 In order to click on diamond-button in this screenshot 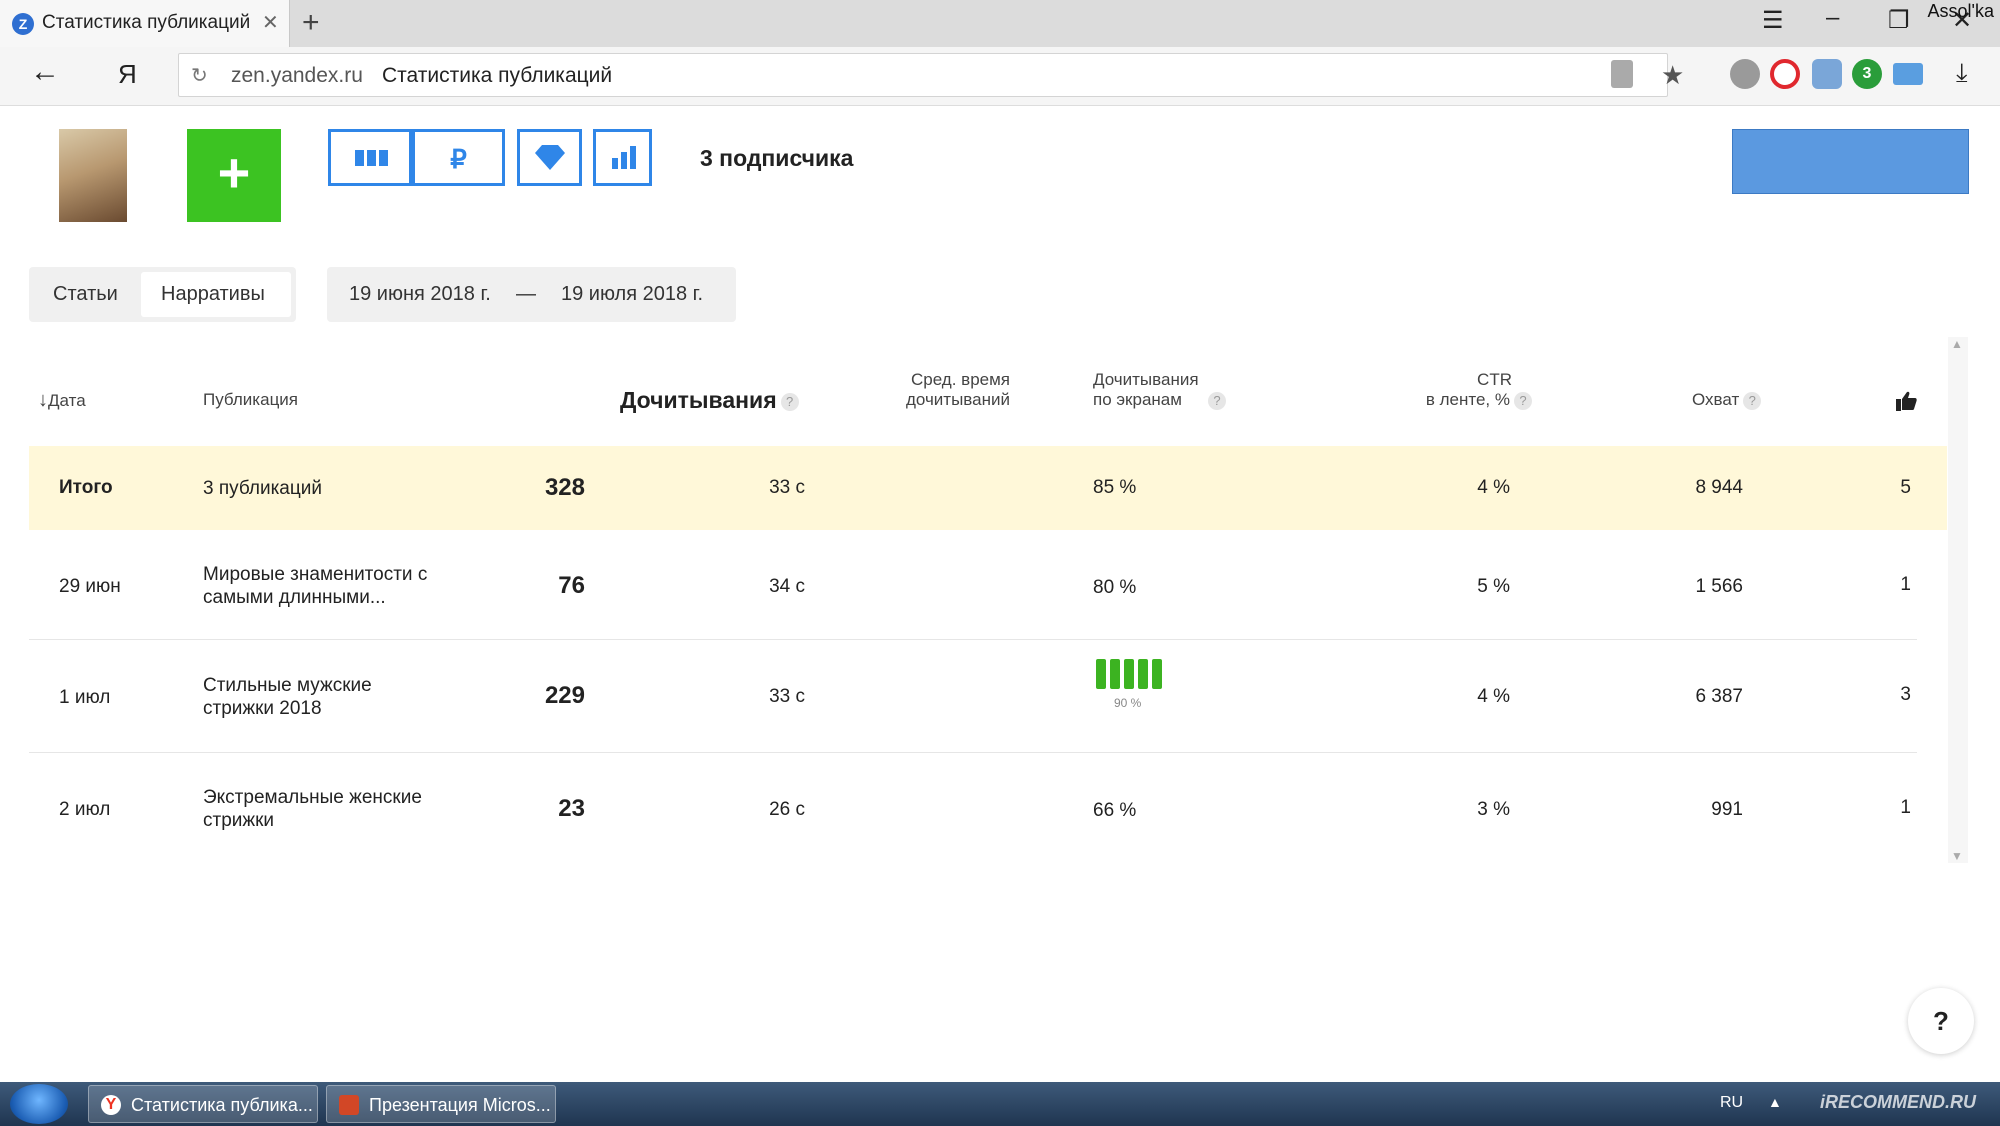, I will do `click(549, 157)`.